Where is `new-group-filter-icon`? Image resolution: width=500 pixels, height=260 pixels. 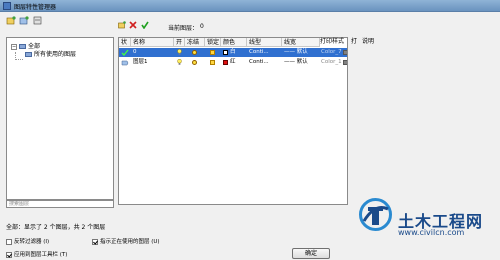
new-group-filter-icon is located at coordinates (24, 20).